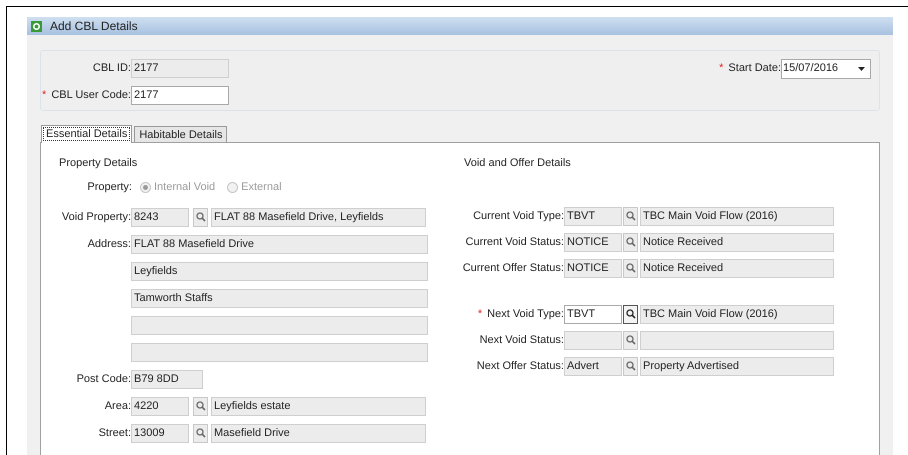 The image size is (908, 455). What do you see at coordinates (318, 406) in the screenshot?
I see `description-field: Leyfields estate` at bounding box center [318, 406].